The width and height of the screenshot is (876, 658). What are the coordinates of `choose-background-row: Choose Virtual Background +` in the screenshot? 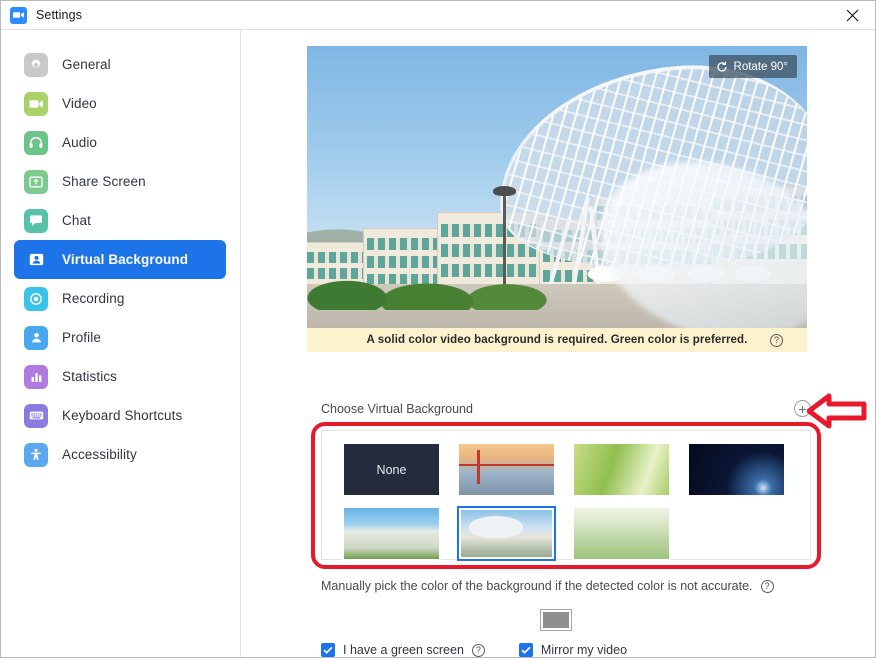 It's located at (566, 408).